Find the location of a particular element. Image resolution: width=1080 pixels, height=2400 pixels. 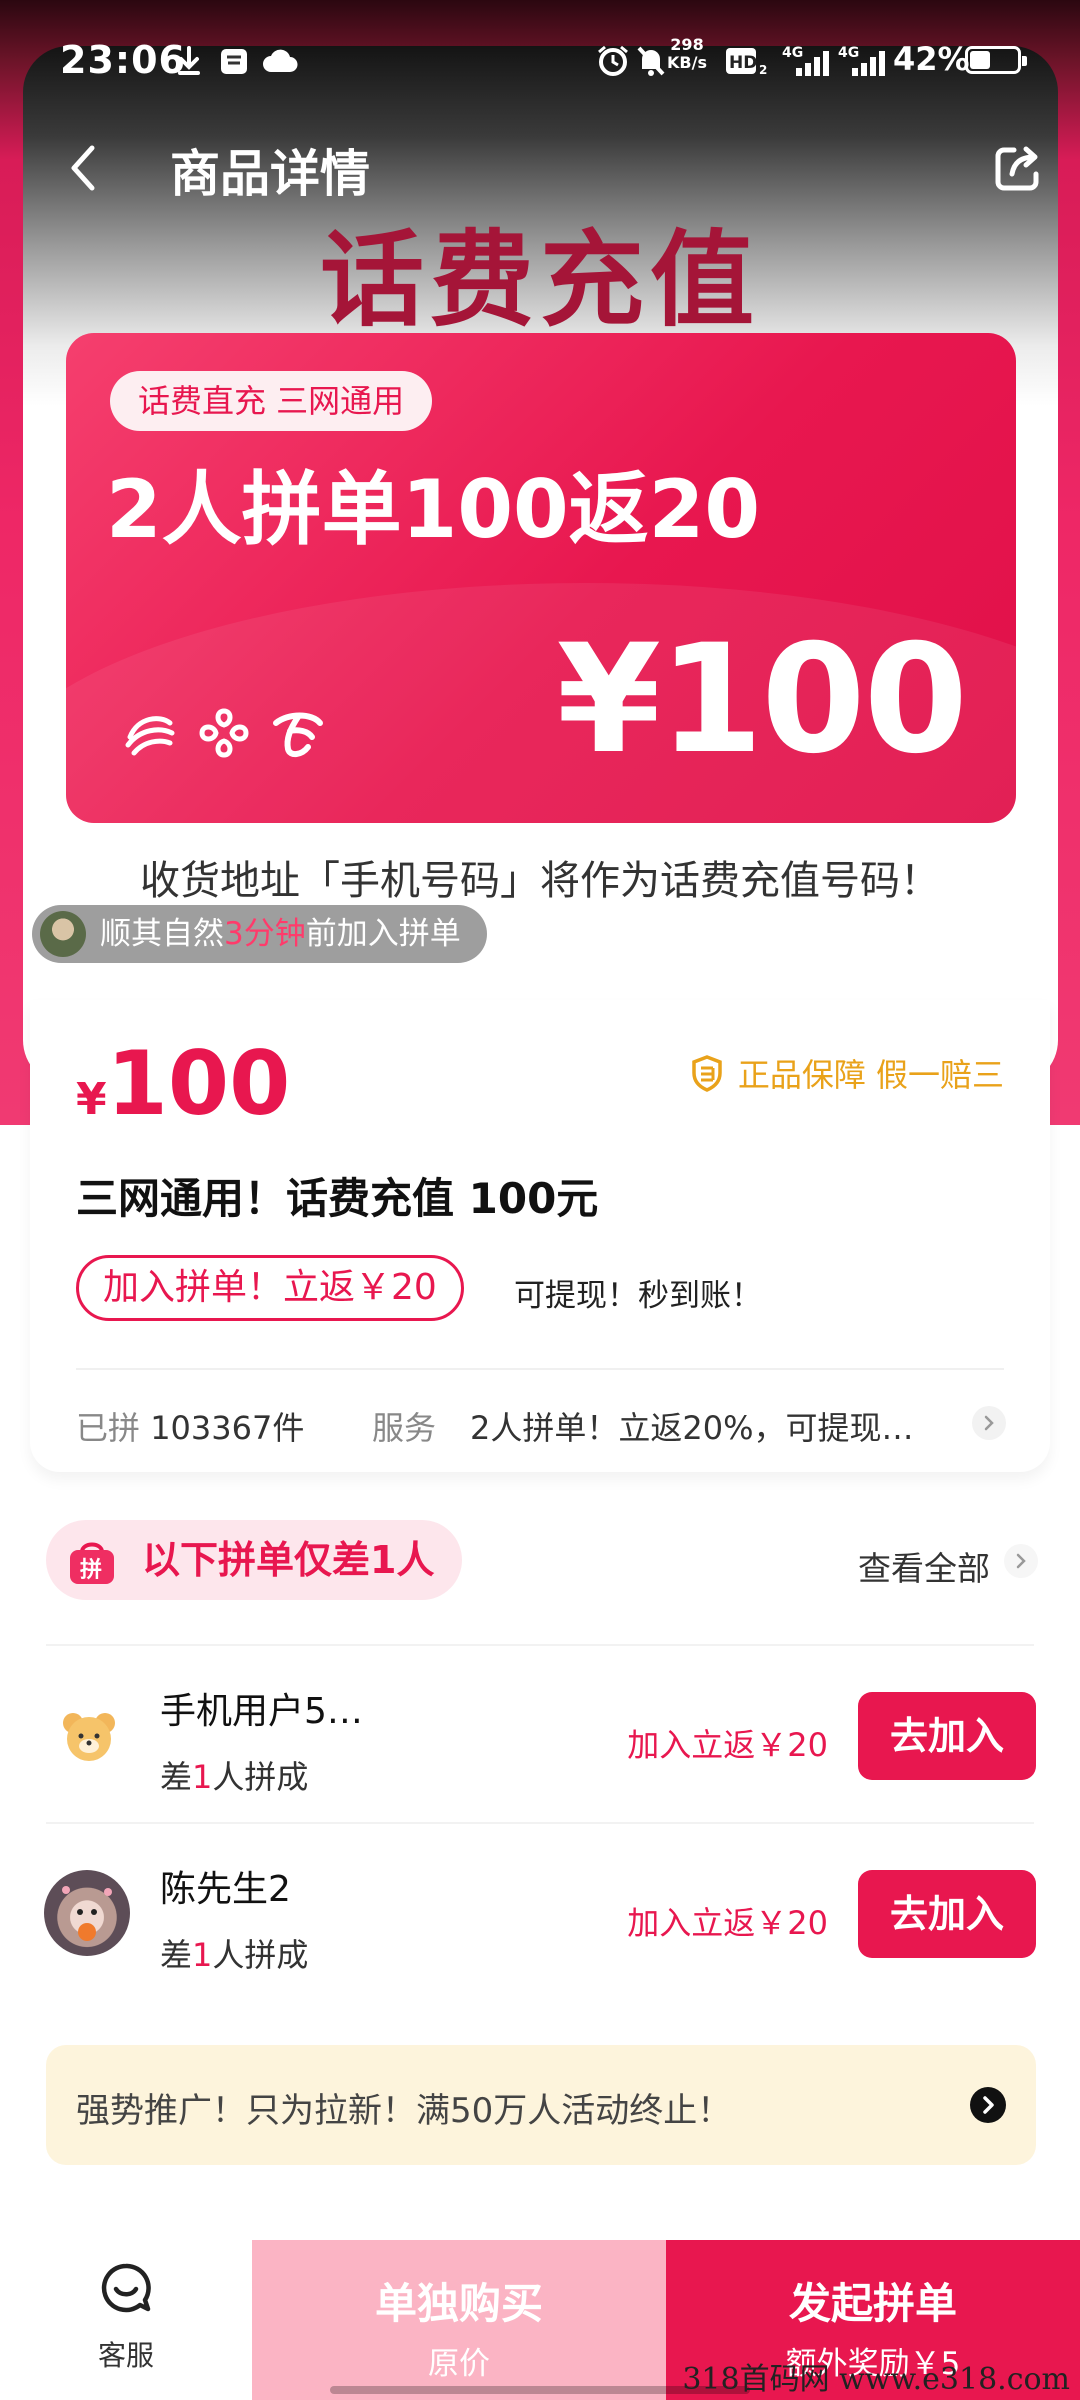

start-group-label: 发起拼单 is located at coordinates (872, 2303).